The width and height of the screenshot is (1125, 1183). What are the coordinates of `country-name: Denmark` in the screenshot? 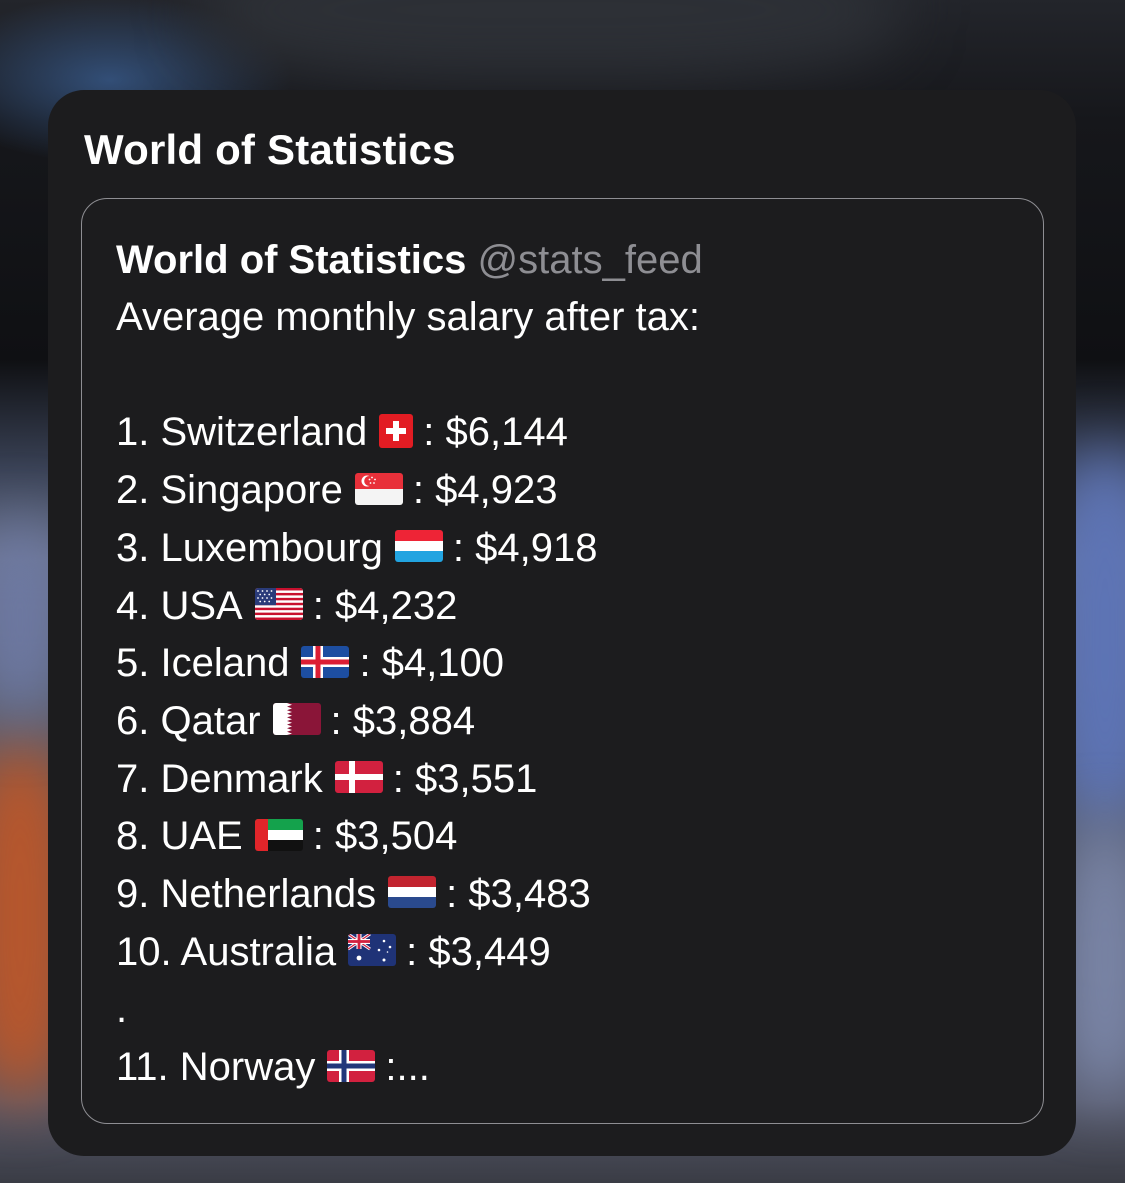 It's located at (241, 778).